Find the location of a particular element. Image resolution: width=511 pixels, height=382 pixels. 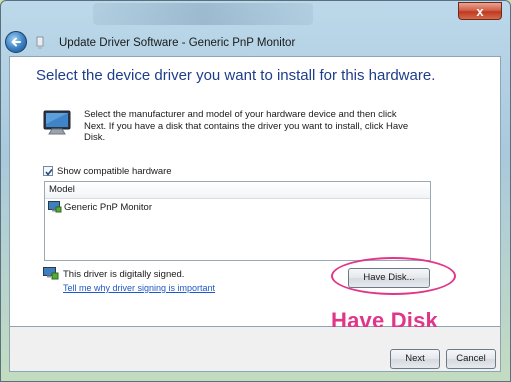

signature-status: This driver is digitally signed. is located at coordinates (124, 274).